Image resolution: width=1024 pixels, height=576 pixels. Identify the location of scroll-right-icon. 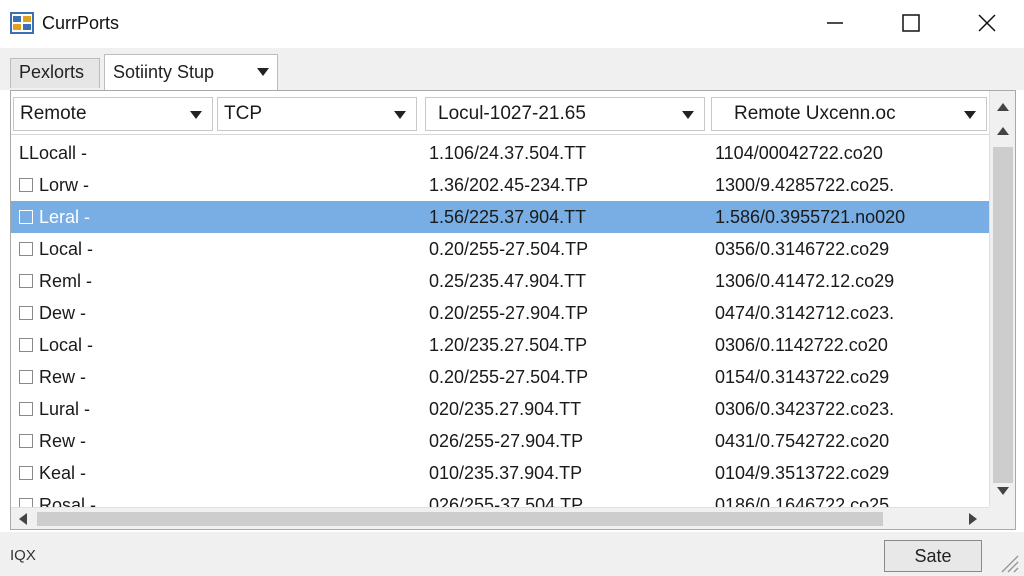
(973, 519).